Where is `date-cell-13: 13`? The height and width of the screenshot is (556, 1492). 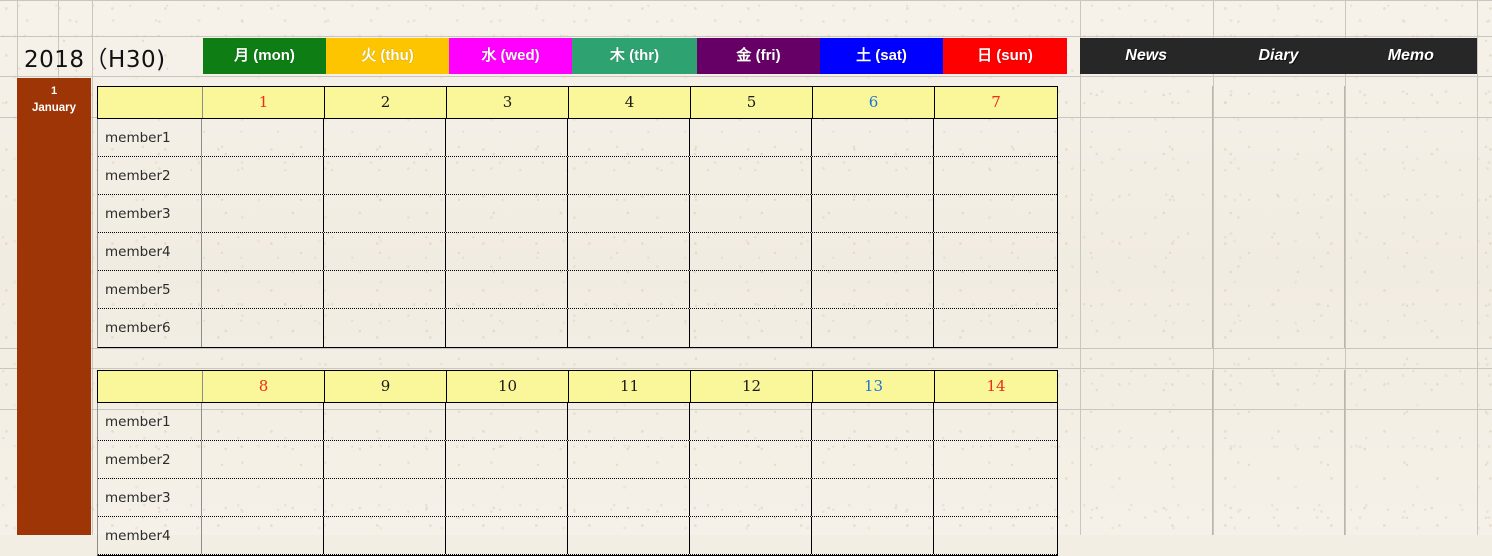
date-cell-13: 13 is located at coordinates (874, 386).